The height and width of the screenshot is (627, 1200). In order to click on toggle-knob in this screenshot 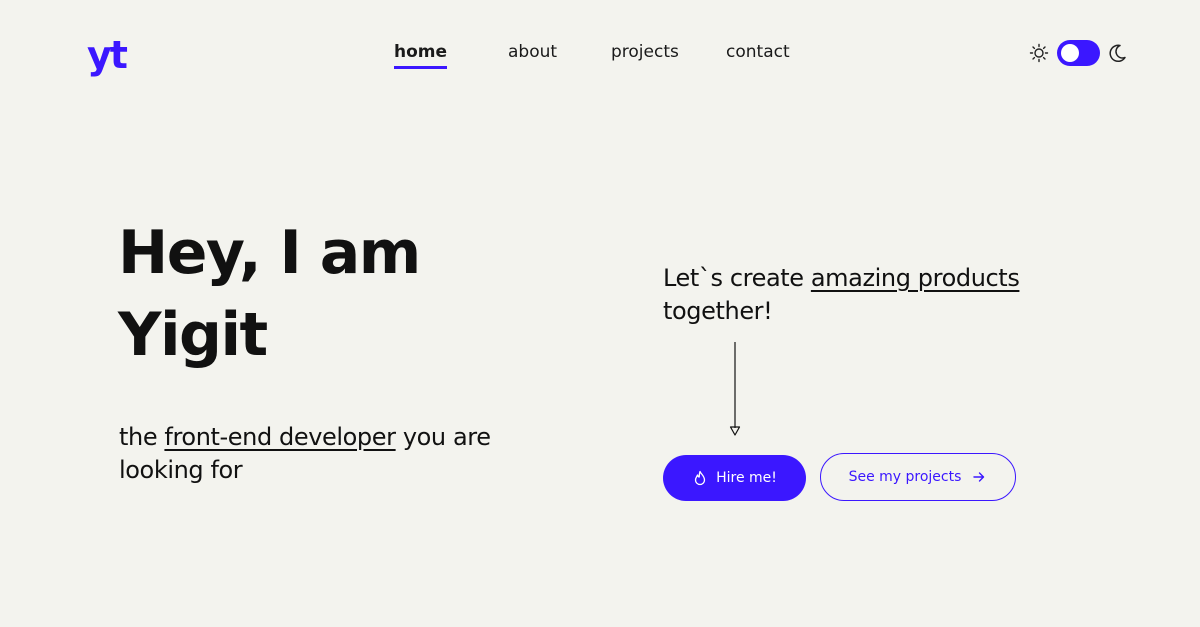, I will do `click(1070, 53)`.